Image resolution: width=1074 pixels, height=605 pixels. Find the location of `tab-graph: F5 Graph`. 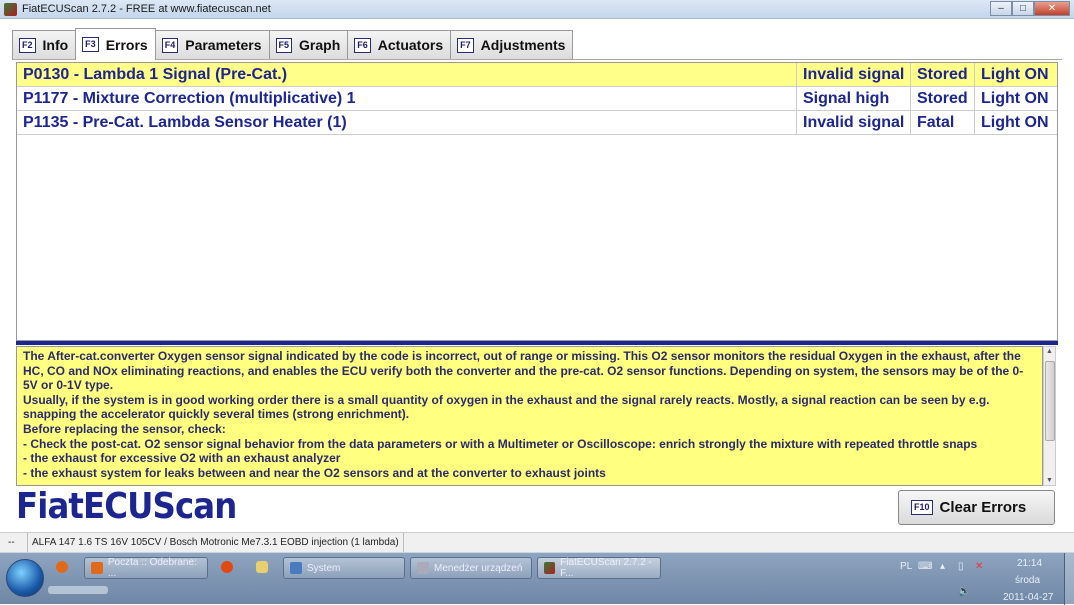

tab-graph: F5 Graph is located at coordinates (308, 44).